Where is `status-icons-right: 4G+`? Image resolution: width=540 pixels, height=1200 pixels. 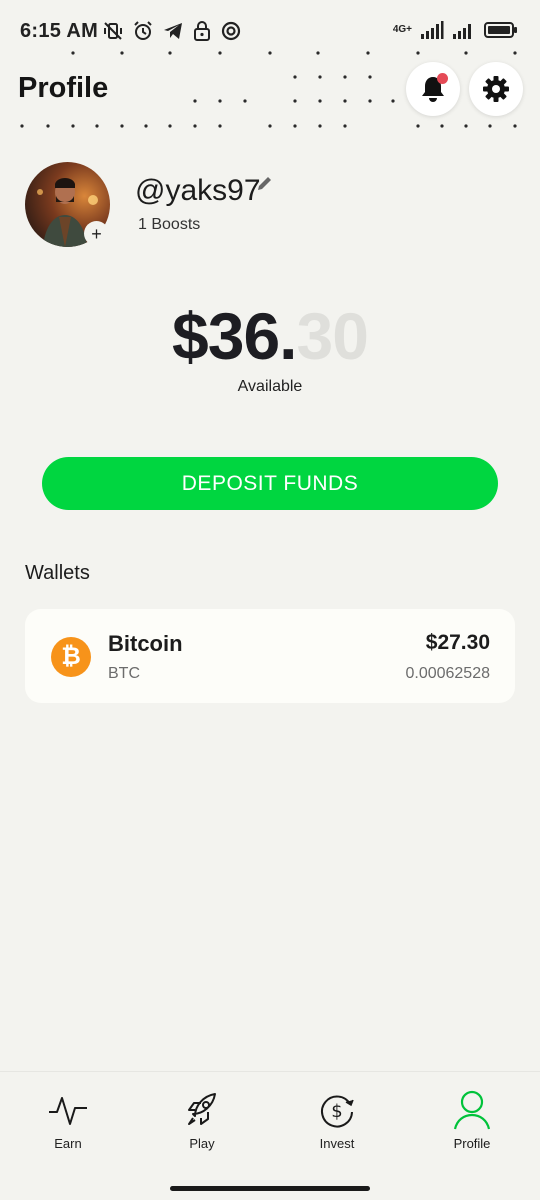
status-icons-right: 4G+ is located at coordinates (455, 30).